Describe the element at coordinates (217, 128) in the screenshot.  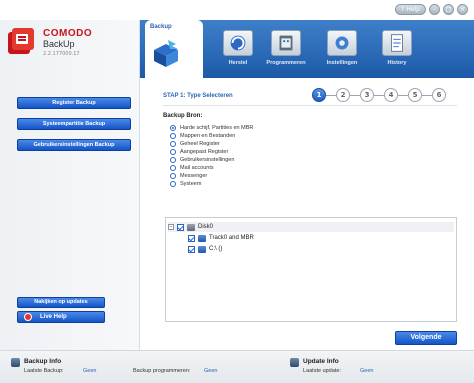
I see `option-label: Harde schijf, Partities en MBR` at that location.